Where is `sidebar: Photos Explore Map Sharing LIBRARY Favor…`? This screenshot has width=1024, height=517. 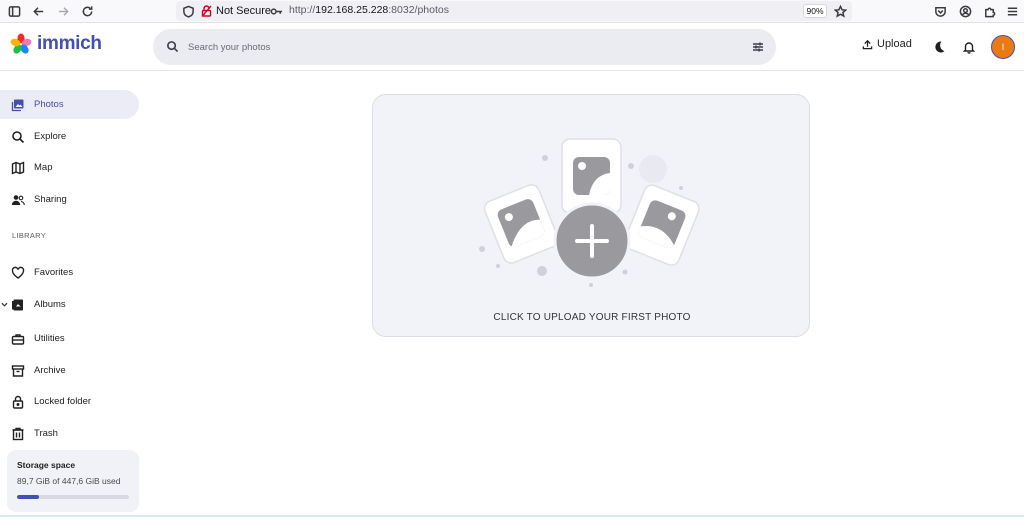 sidebar: Photos Explore Map Sharing LIBRARY Favor… is located at coordinates (75, 294).